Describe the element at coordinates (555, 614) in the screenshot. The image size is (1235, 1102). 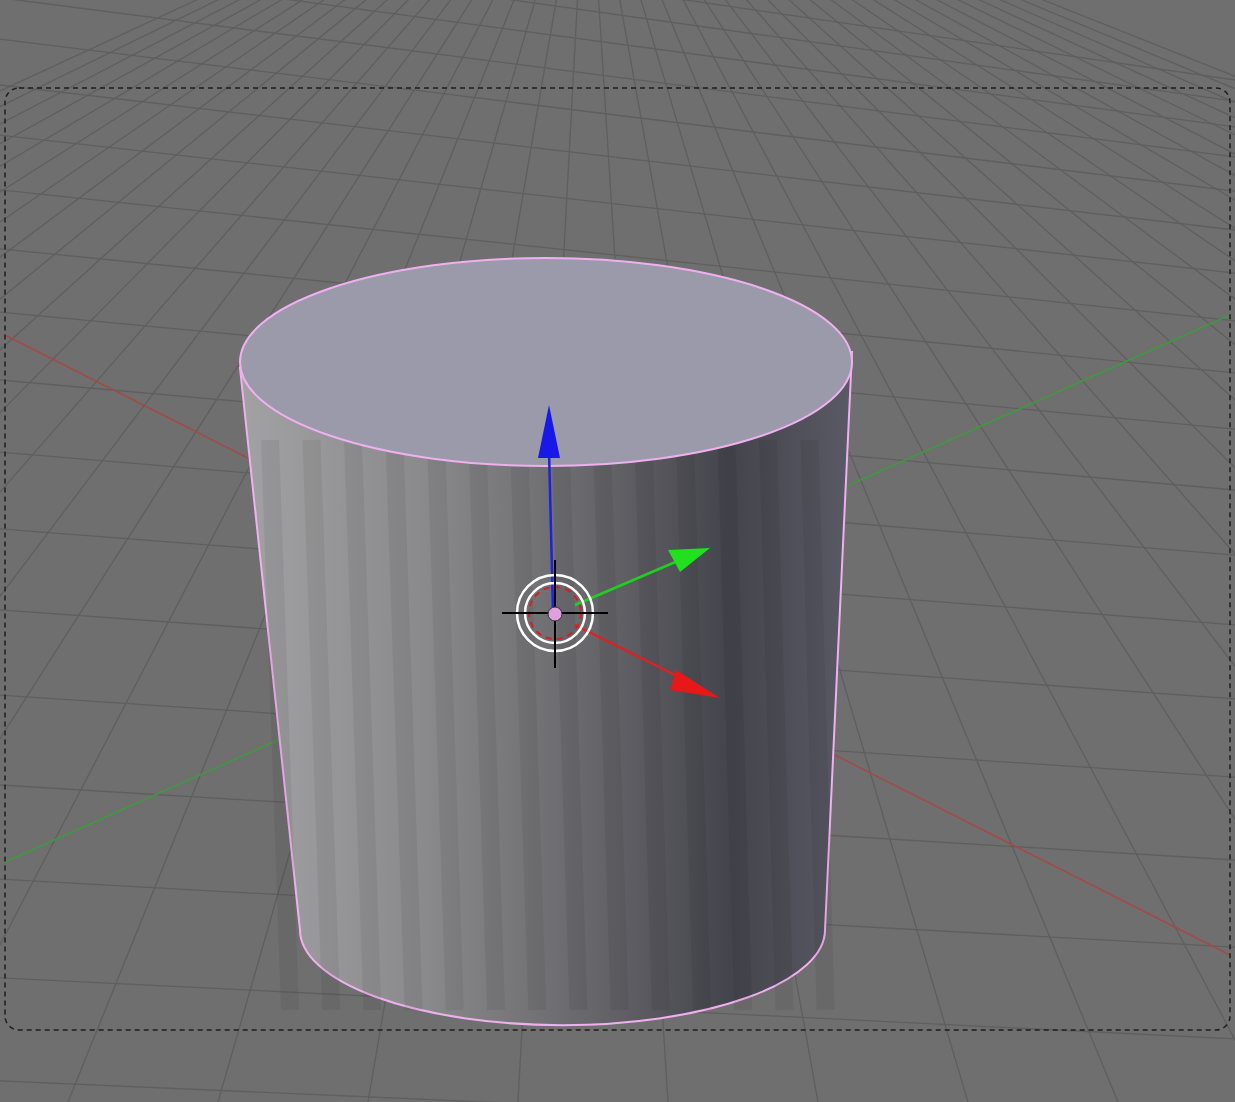
I see `3d-cursor-icon` at that location.